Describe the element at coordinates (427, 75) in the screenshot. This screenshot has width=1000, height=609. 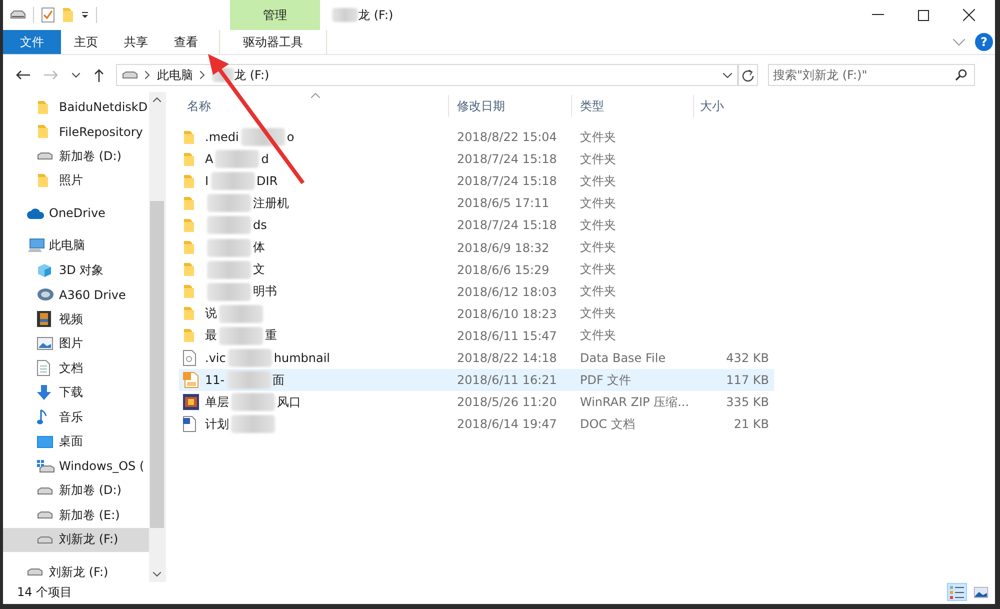
I see `address-bar: 此电脑 龙 (F:)` at that location.